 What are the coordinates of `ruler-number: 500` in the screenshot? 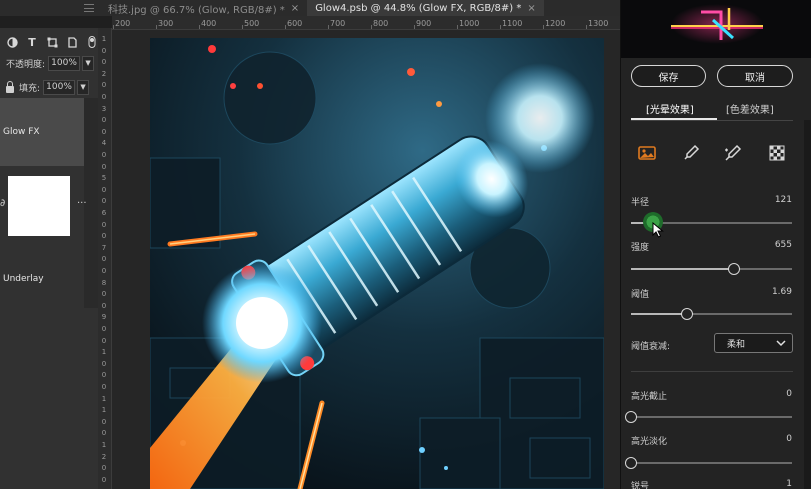 It's located at (252, 23).